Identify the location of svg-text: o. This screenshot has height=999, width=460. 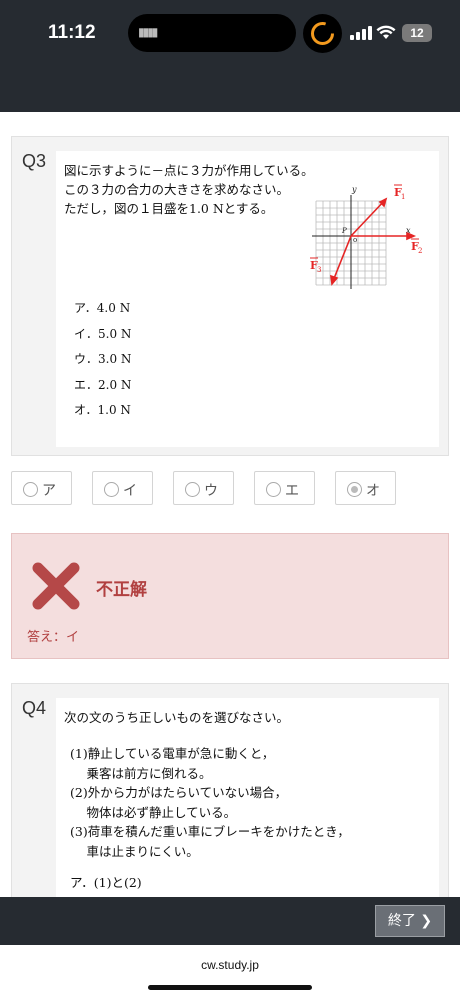
(355, 240).